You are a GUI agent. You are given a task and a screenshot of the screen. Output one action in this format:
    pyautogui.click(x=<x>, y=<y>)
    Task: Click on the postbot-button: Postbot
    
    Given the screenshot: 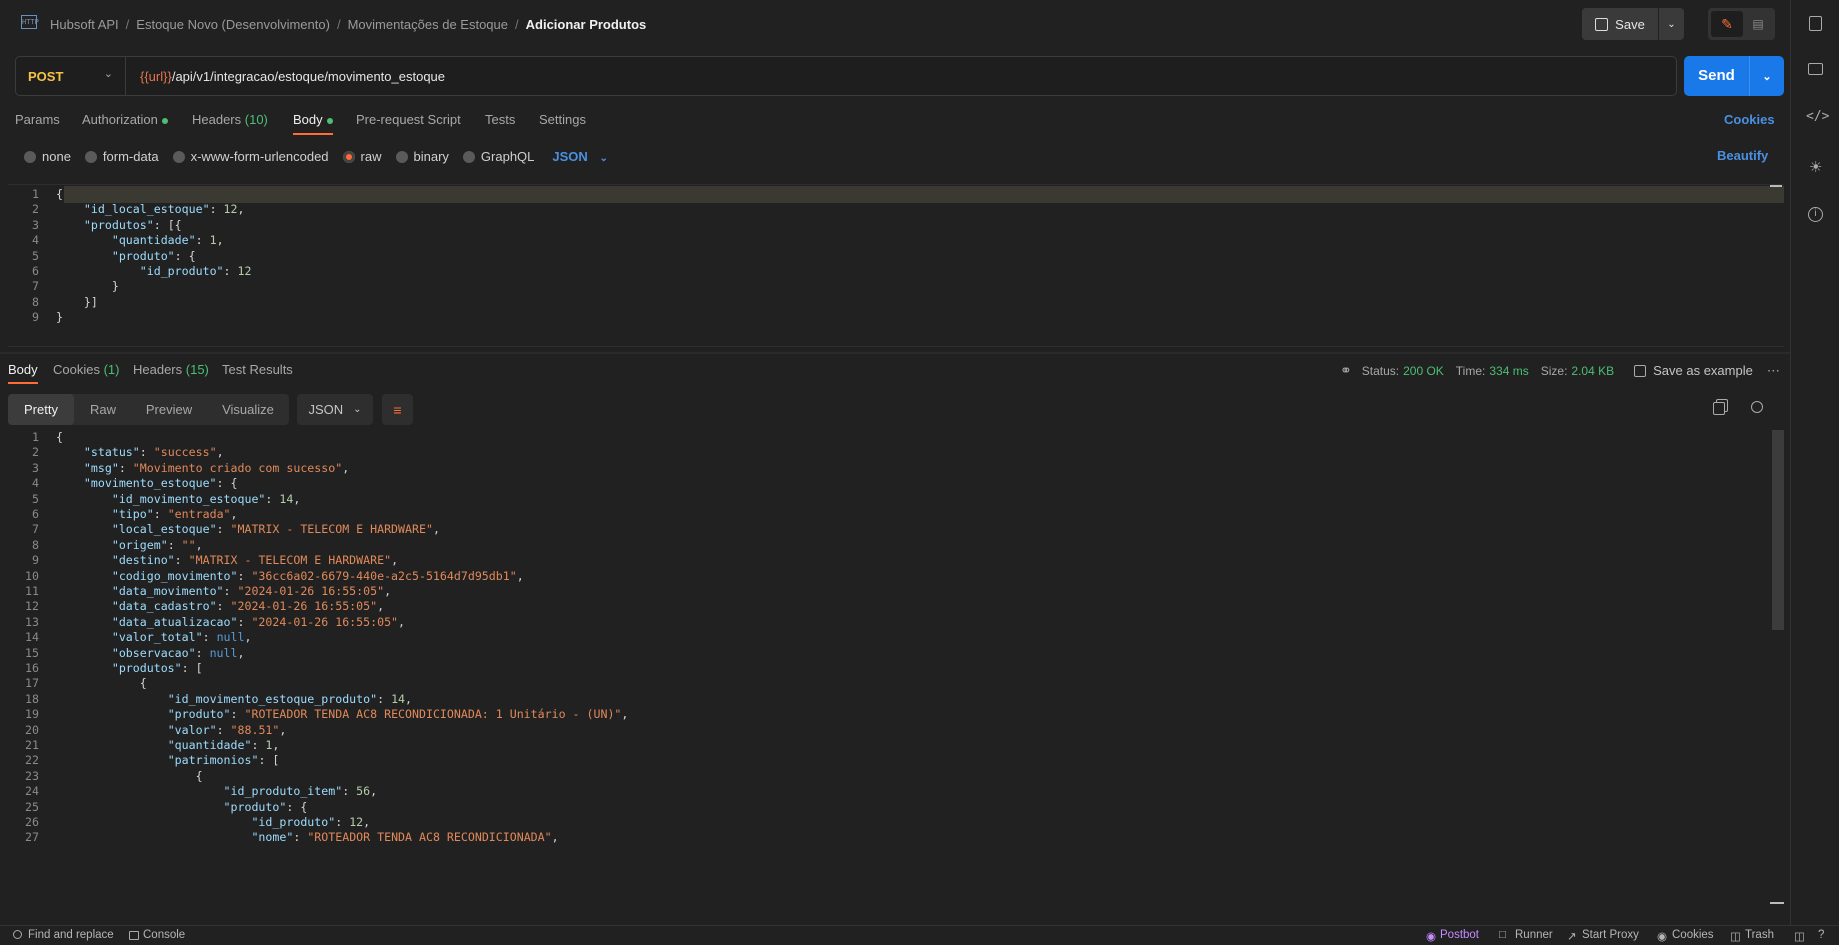 What is the action you would take?
    pyautogui.click(x=1459, y=935)
    